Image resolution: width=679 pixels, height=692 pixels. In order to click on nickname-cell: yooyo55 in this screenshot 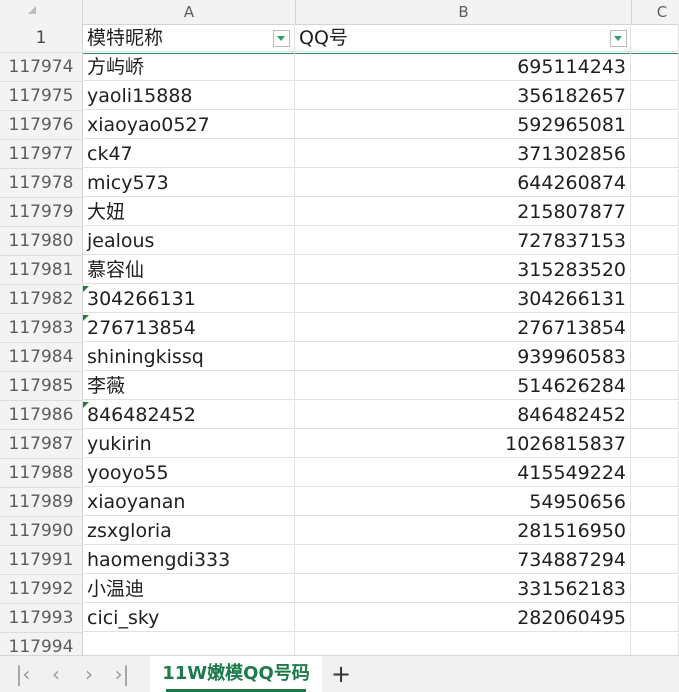, I will do `click(188, 473)`.